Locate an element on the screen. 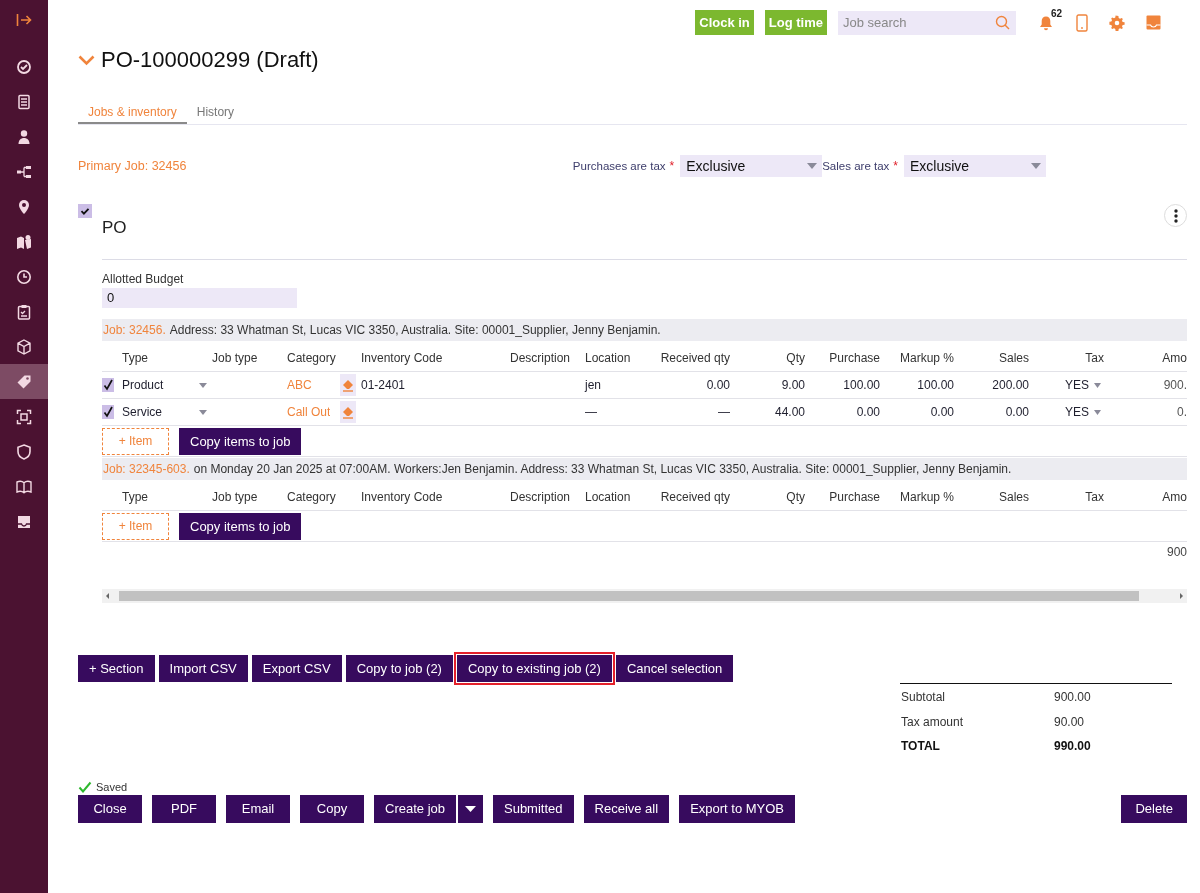 The height and width of the screenshot is (893, 1200). type-select: Product is located at coordinates (164, 385).